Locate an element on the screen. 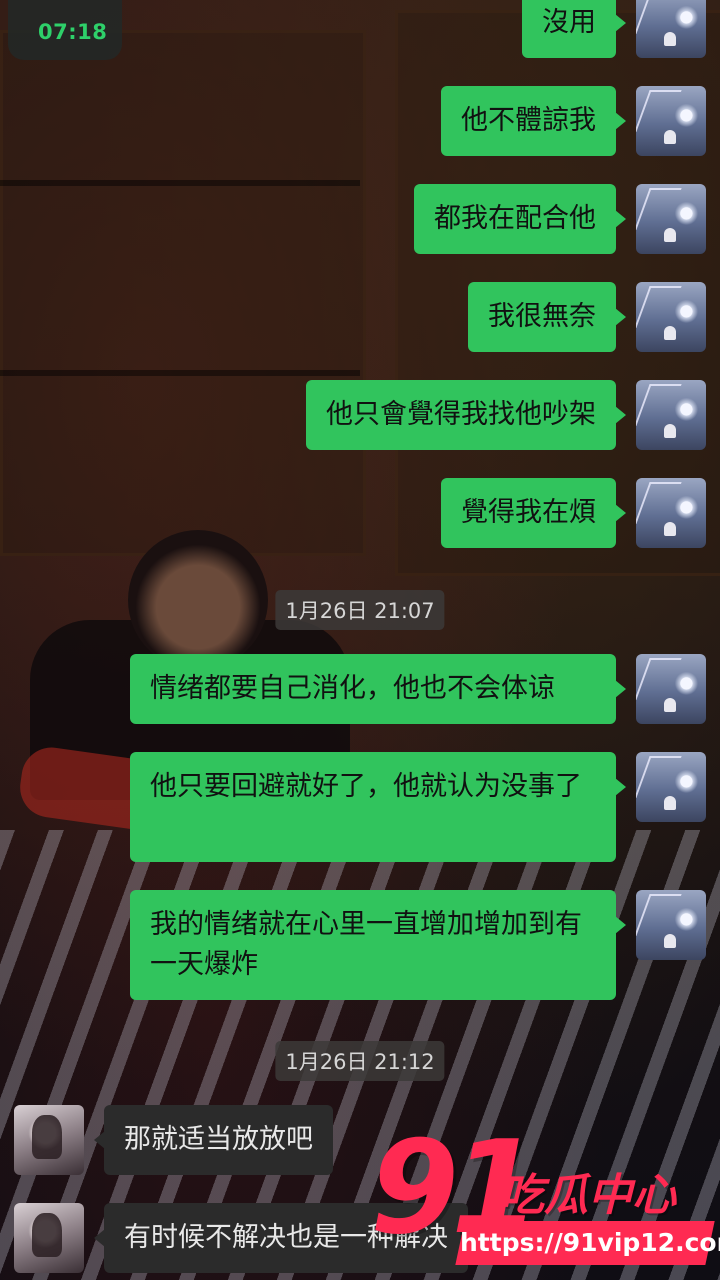  watermark-brand: 吃瓜中心 is located at coordinates (588, 1195).